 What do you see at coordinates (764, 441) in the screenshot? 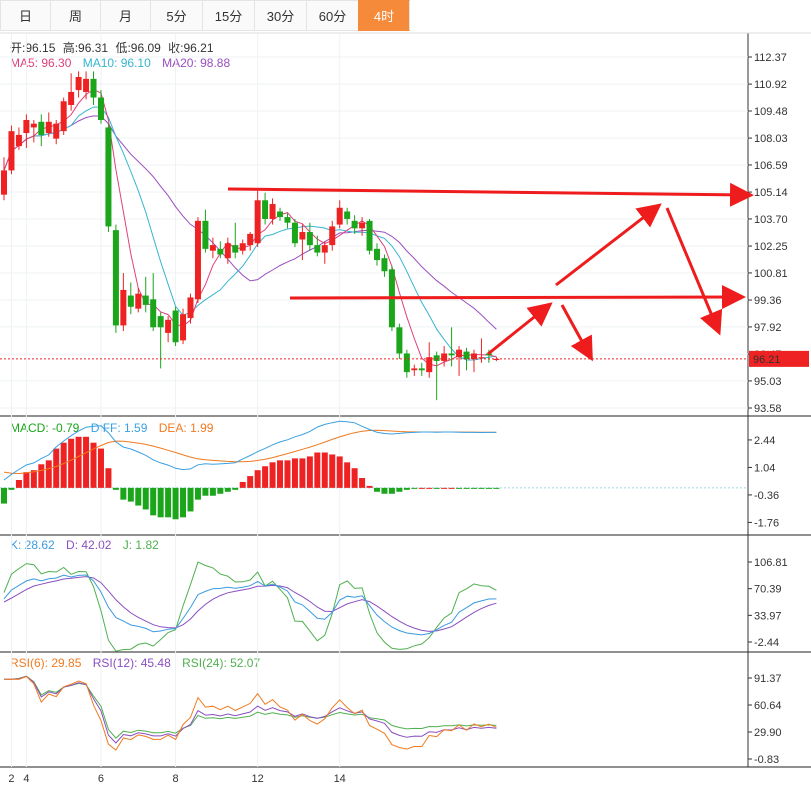
I see `macd-tick-label: 2.44` at bounding box center [764, 441].